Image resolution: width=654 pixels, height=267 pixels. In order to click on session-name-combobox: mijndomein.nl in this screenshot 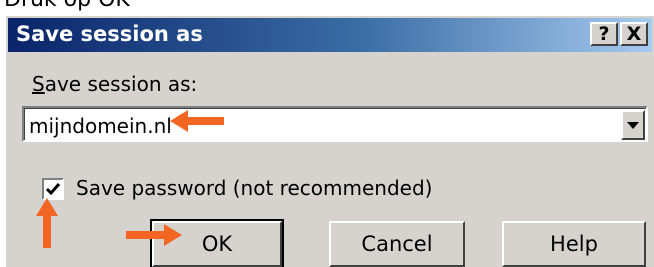, I will do `click(335, 124)`.